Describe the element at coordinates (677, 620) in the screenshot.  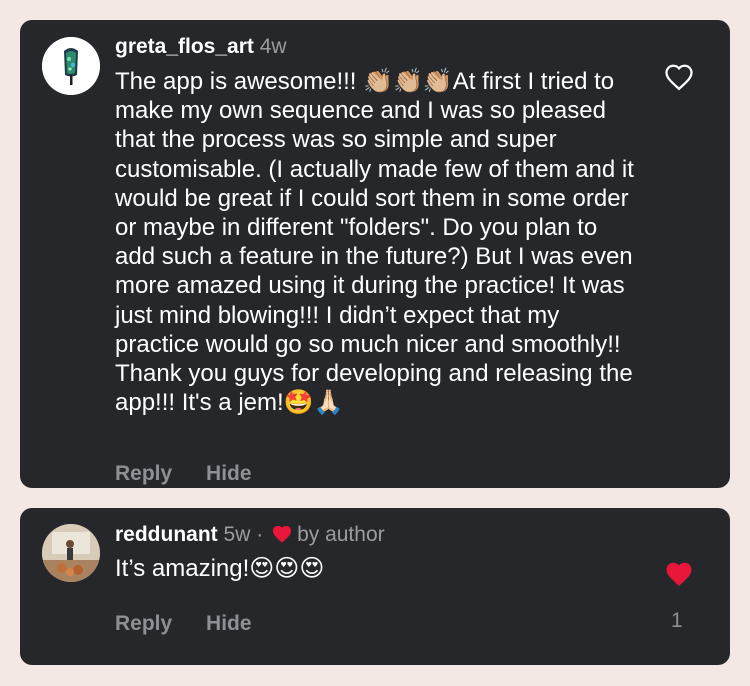
I see `like-count: 1` at that location.